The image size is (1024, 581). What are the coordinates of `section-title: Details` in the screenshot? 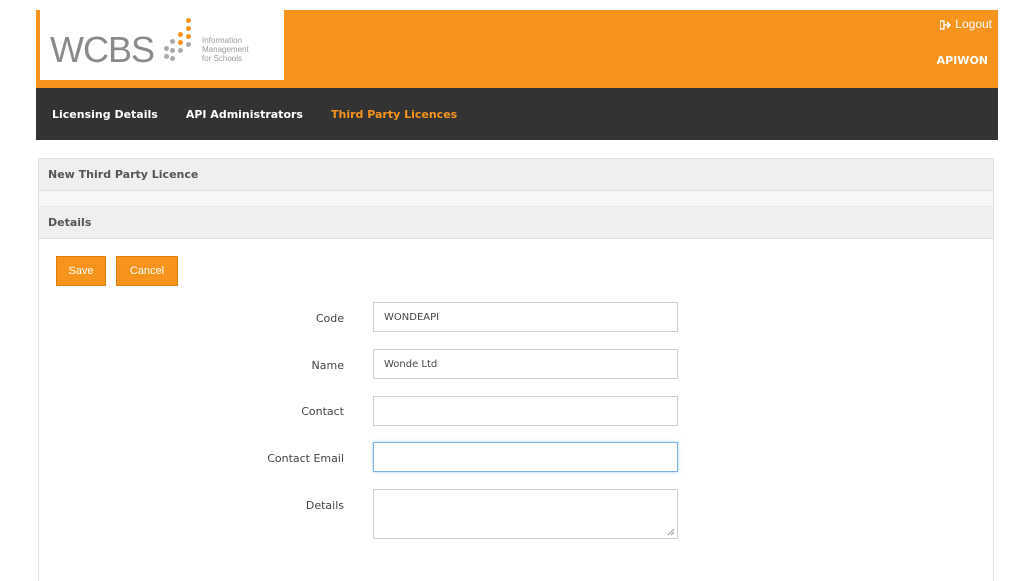 It's located at (516, 223).